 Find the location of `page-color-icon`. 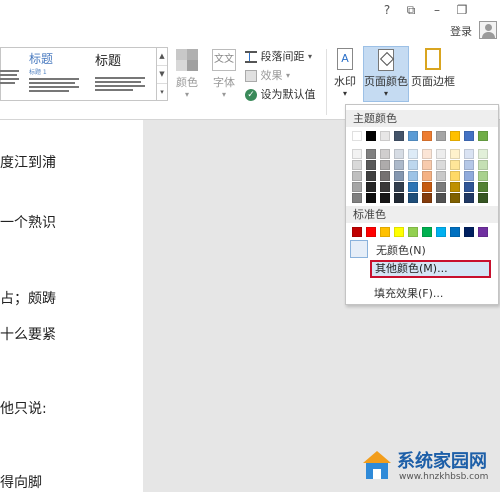

page-color-icon is located at coordinates (386, 60).